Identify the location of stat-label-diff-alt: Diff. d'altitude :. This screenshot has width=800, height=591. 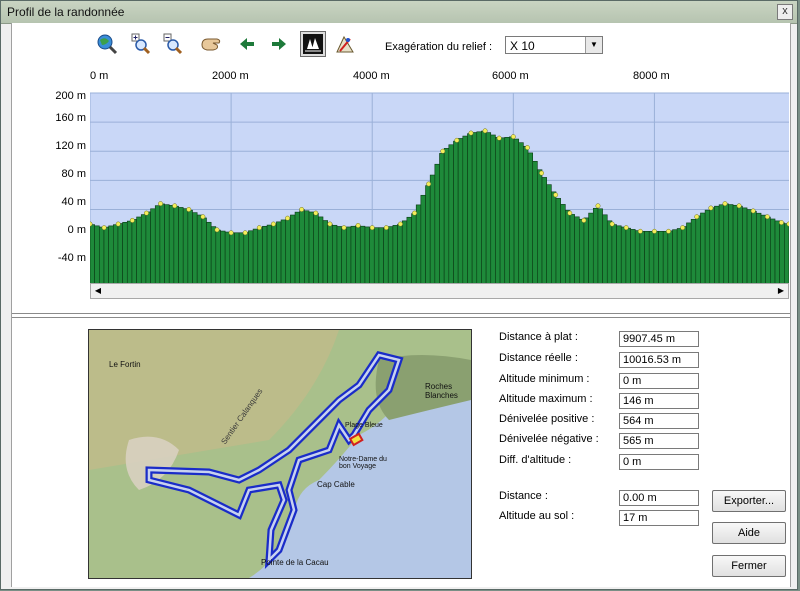
(535, 460).